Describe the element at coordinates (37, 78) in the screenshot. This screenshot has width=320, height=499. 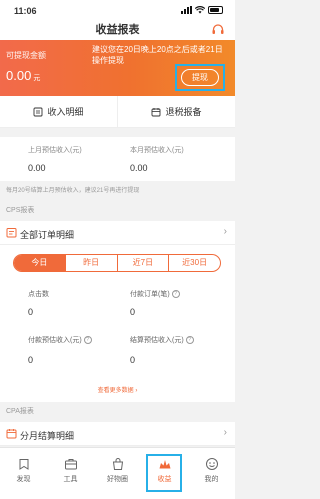
I see `amount-unit: 元` at that location.